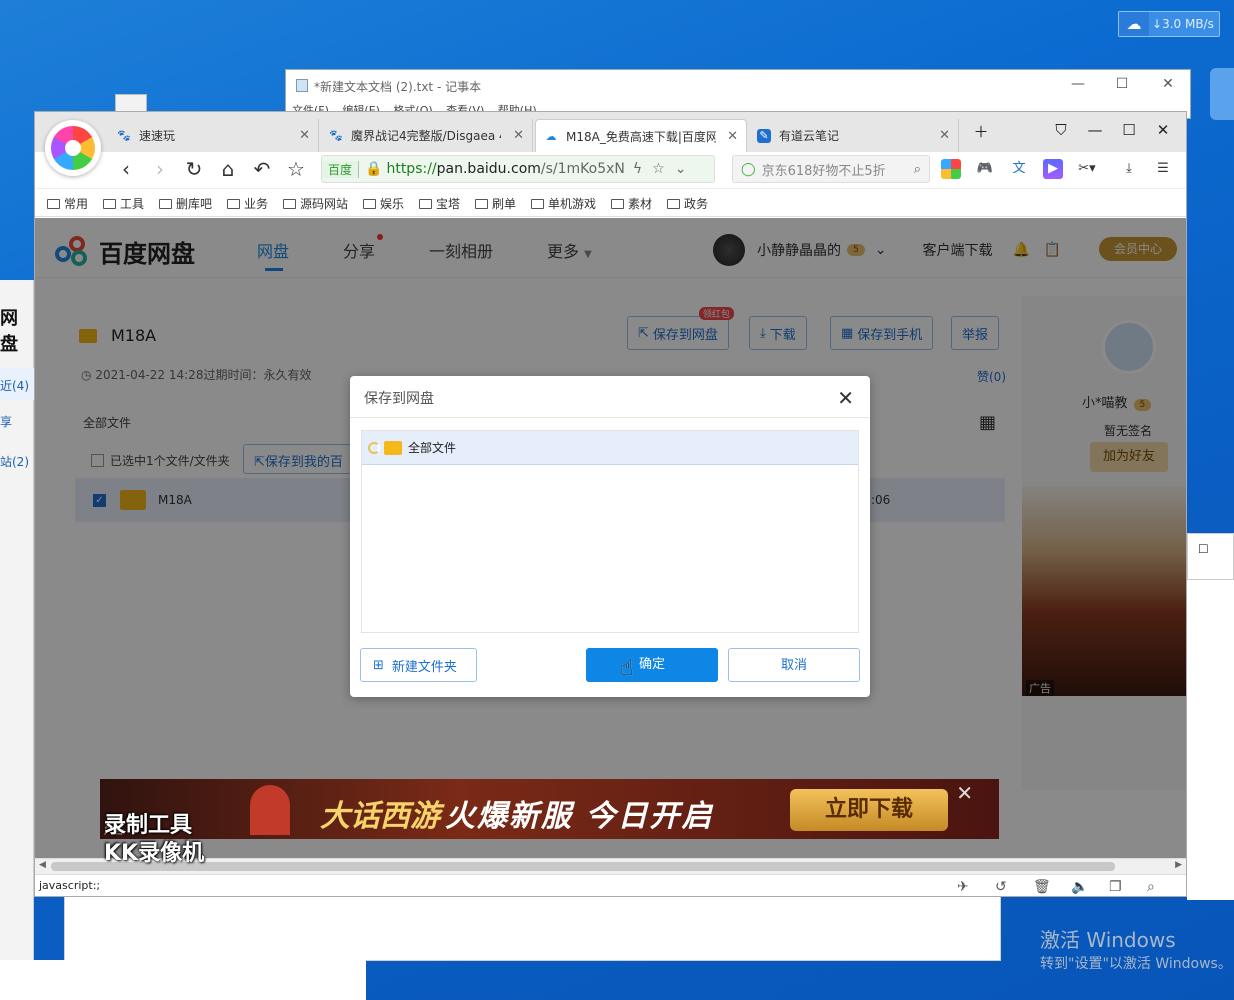 The width and height of the screenshot is (1234, 1000). I want to click on game-icon: 🎮, so click(985, 169).